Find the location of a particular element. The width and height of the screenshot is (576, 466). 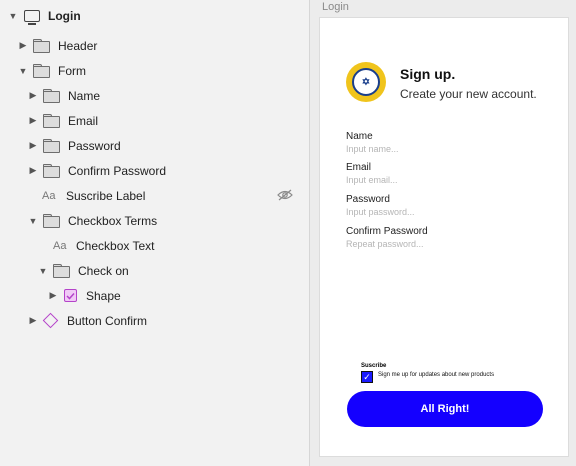

layer-label: Login is located at coordinates (64, 15).